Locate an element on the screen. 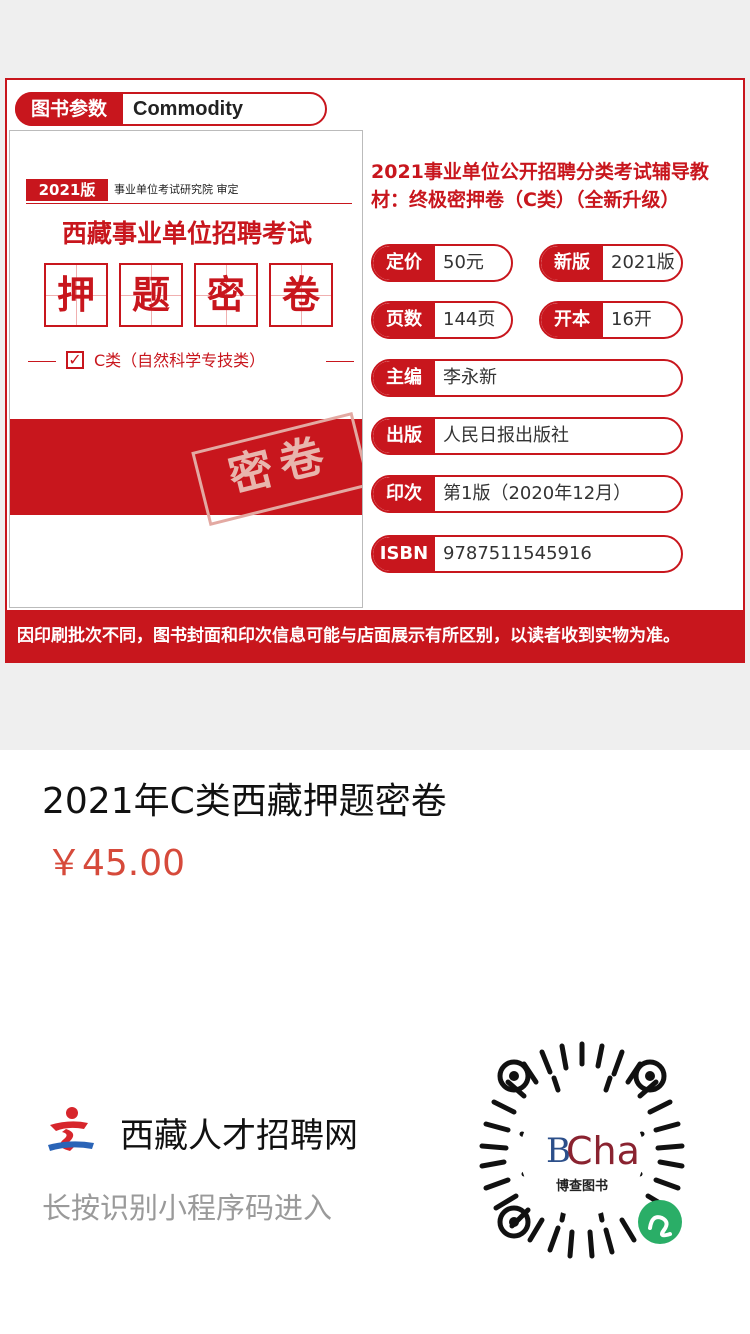 The width and height of the screenshot is (750, 1334). cover-divider is located at coordinates (189, 203).